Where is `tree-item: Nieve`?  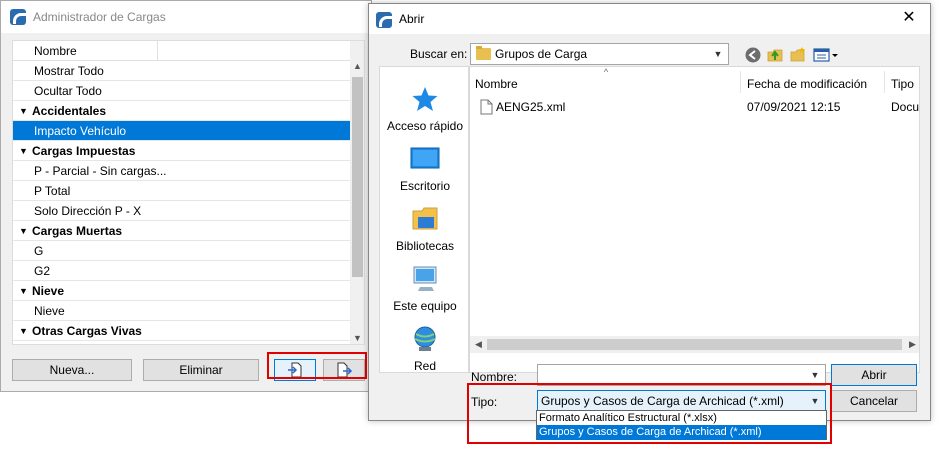 tree-item: Nieve is located at coordinates (181, 311).